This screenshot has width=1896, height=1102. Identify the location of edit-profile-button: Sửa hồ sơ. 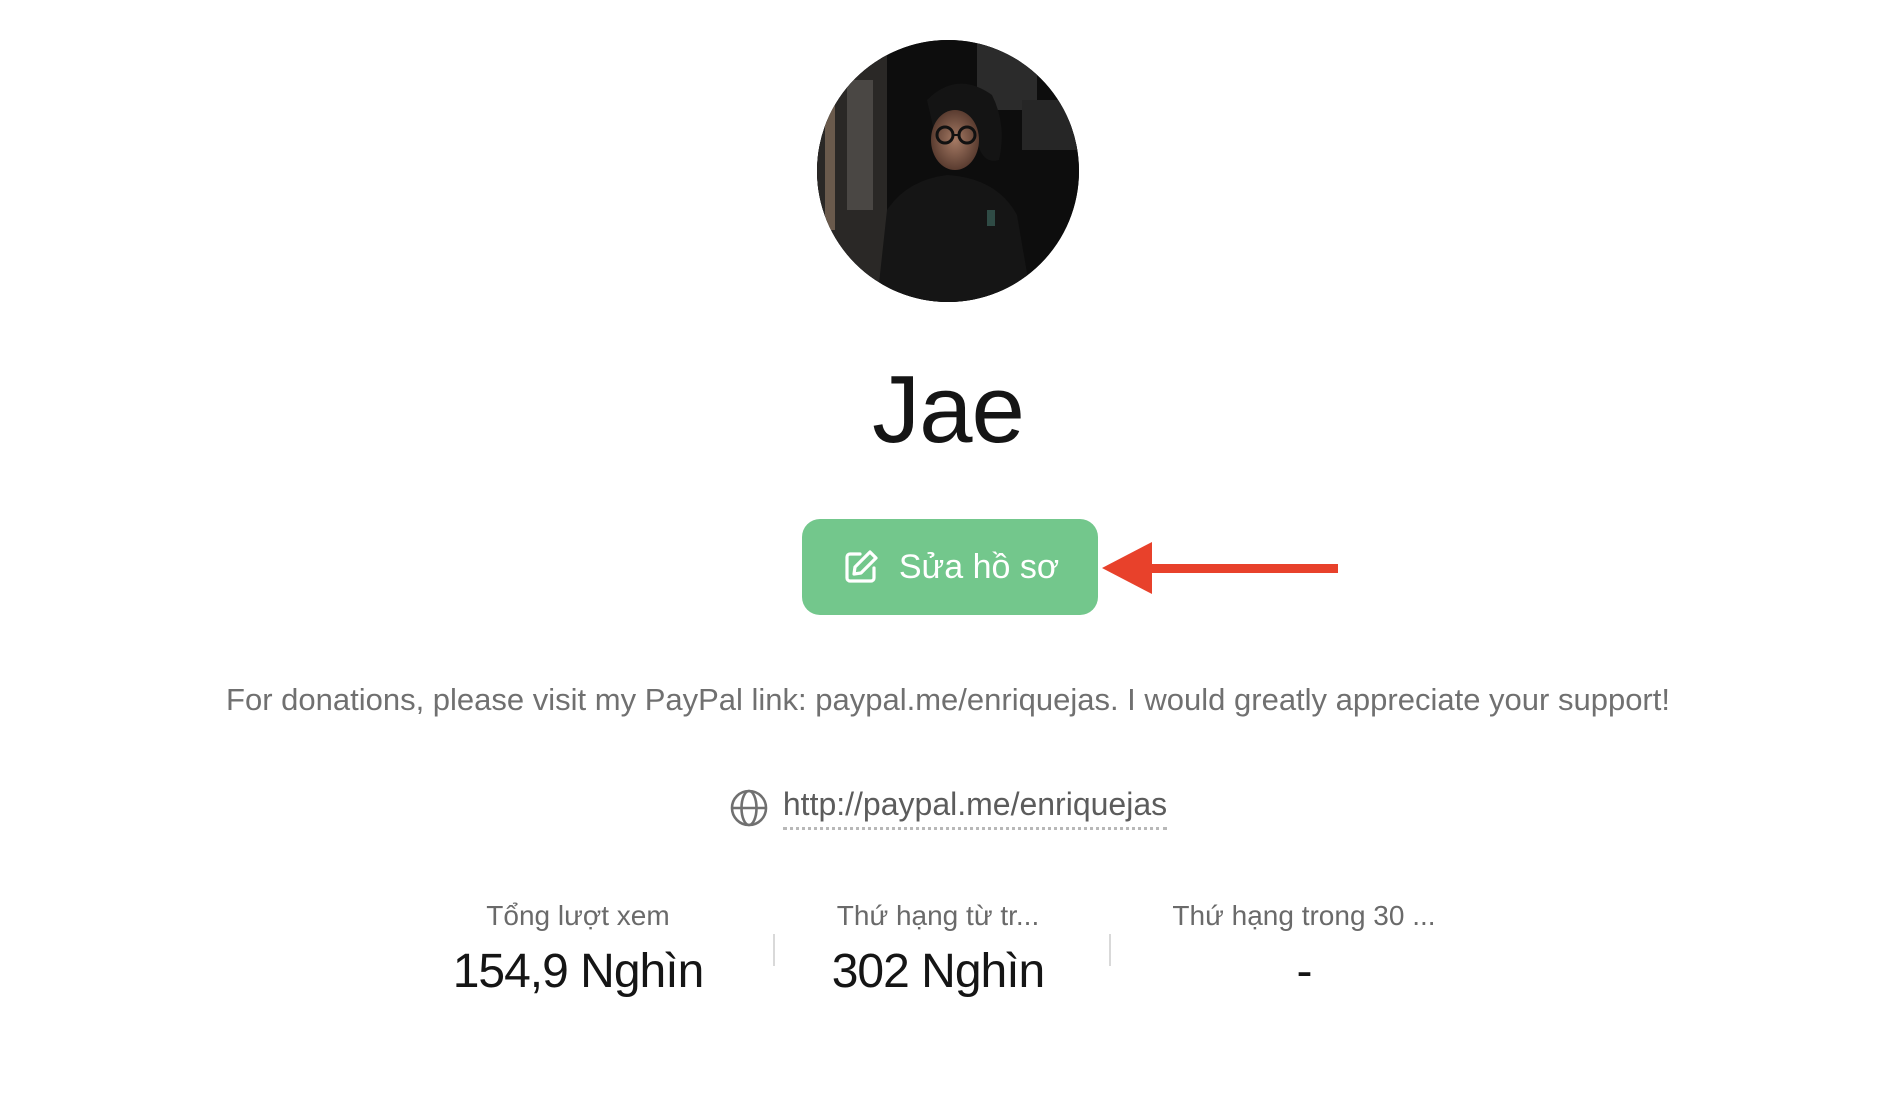
(950, 567).